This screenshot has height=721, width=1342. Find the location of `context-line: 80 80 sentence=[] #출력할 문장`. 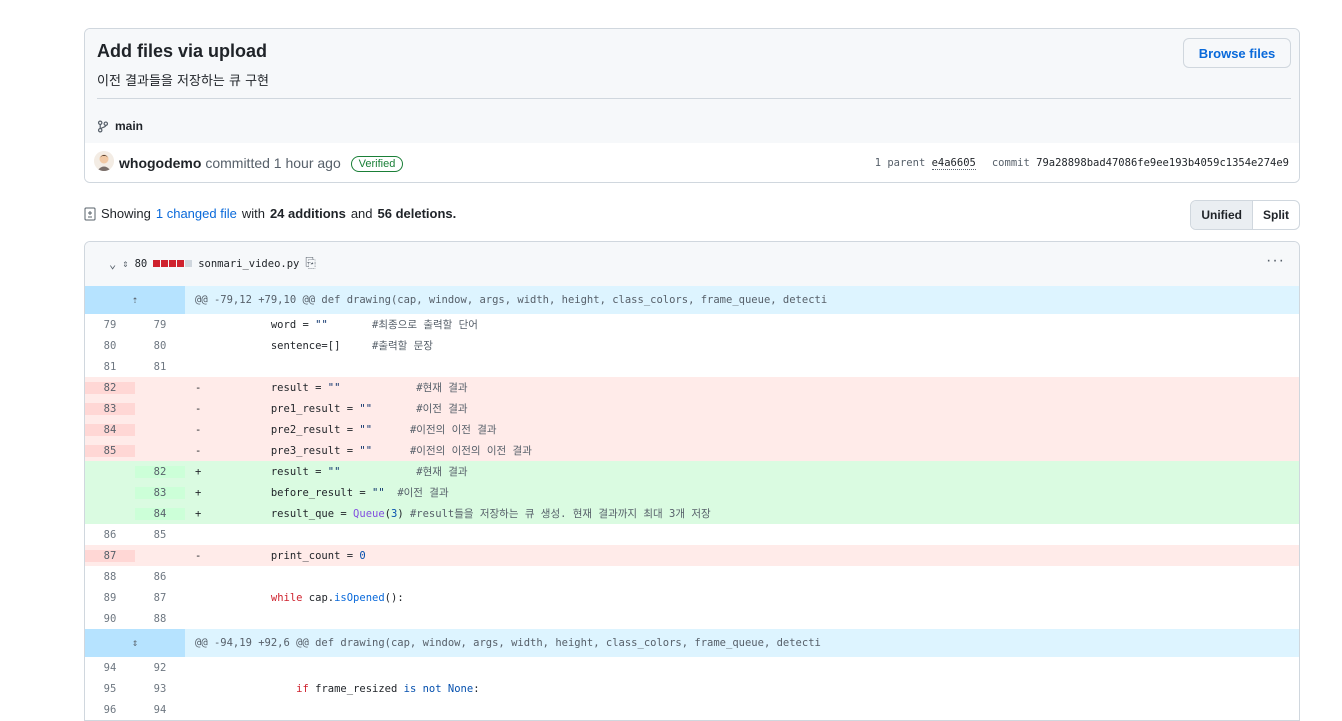

context-line: 80 80 sentence=[] #출력할 문장 is located at coordinates (692, 345).